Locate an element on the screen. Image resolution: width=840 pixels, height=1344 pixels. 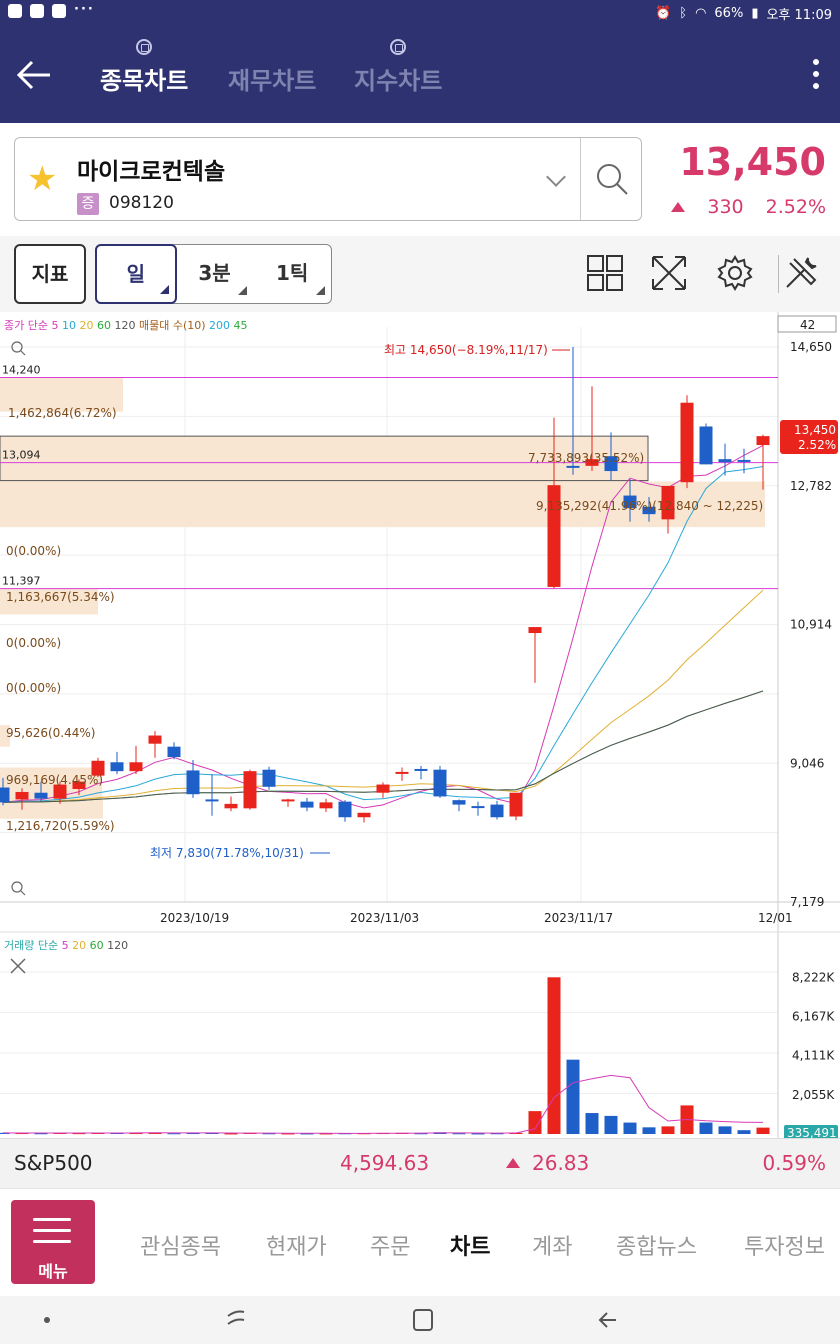
nav-invest-info: 투자정보 is located at coordinates (784, 1245).